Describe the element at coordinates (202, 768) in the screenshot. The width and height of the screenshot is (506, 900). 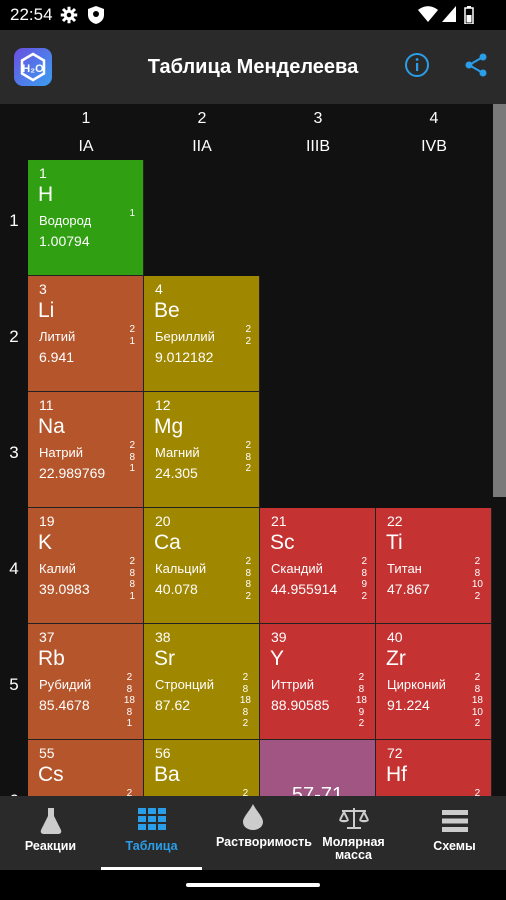
I see `element-cell: 56 Ba 2818` at that location.